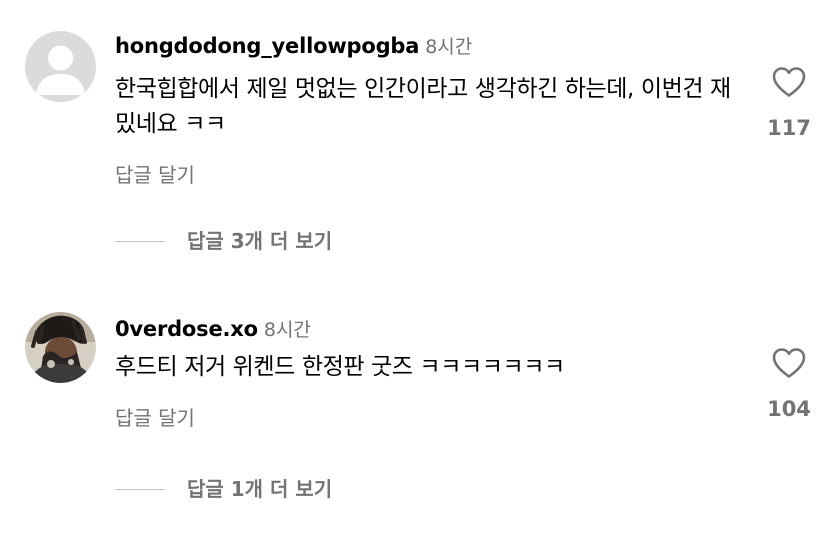 This screenshot has width=835, height=545. I want to click on like-count: 104, so click(789, 409).